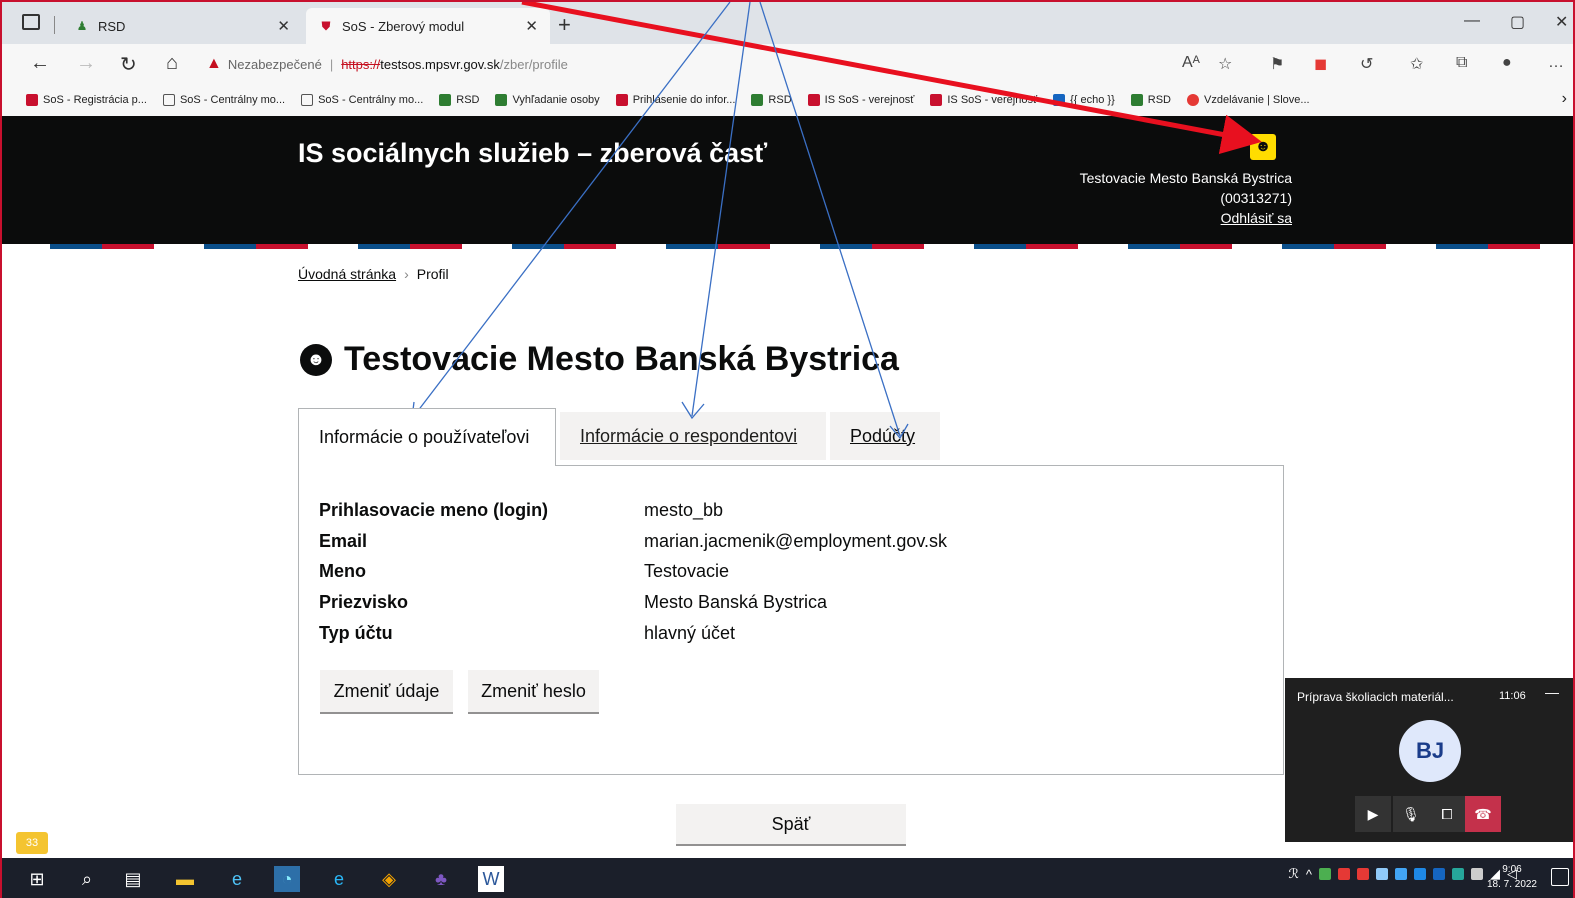  I want to click on browser-tab-rsd: ♟ RSD ✕, so click(182, 26).